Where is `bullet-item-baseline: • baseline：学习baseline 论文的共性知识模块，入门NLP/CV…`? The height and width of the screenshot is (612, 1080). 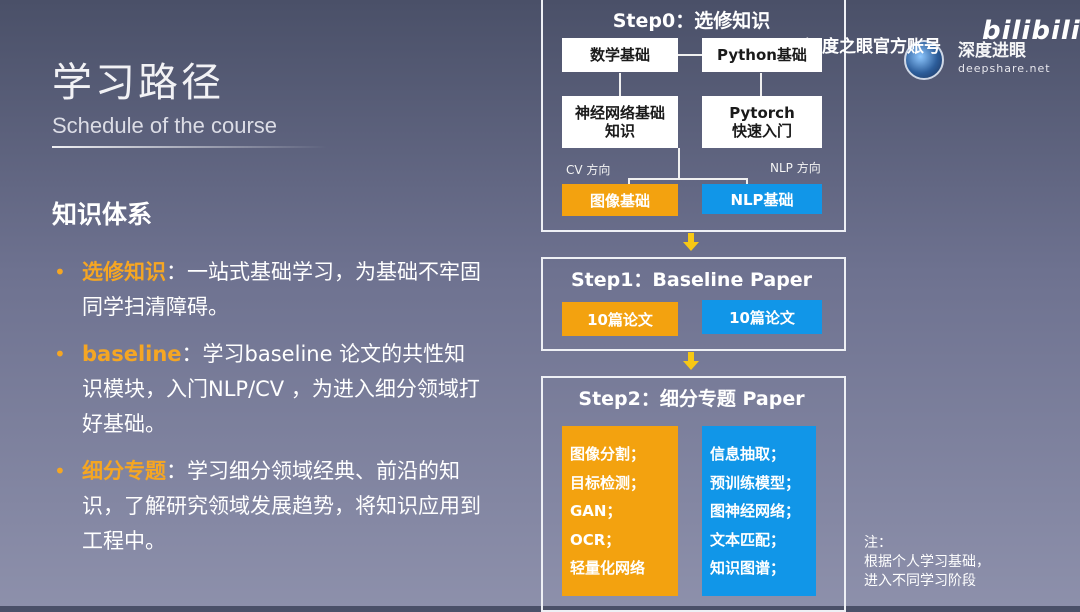 bullet-item-baseline: • baseline：学习baseline 论文的共性知识模块，入门NLP/CV… is located at coordinates (267, 389).